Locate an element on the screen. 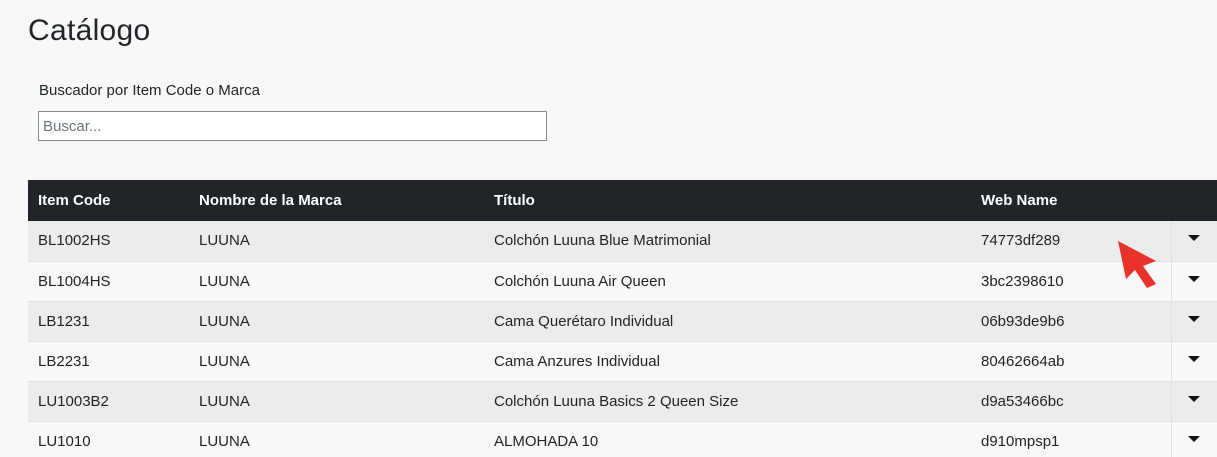 The height and width of the screenshot is (457, 1217). cell-item-code: LU1003B2 is located at coordinates (108, 401).